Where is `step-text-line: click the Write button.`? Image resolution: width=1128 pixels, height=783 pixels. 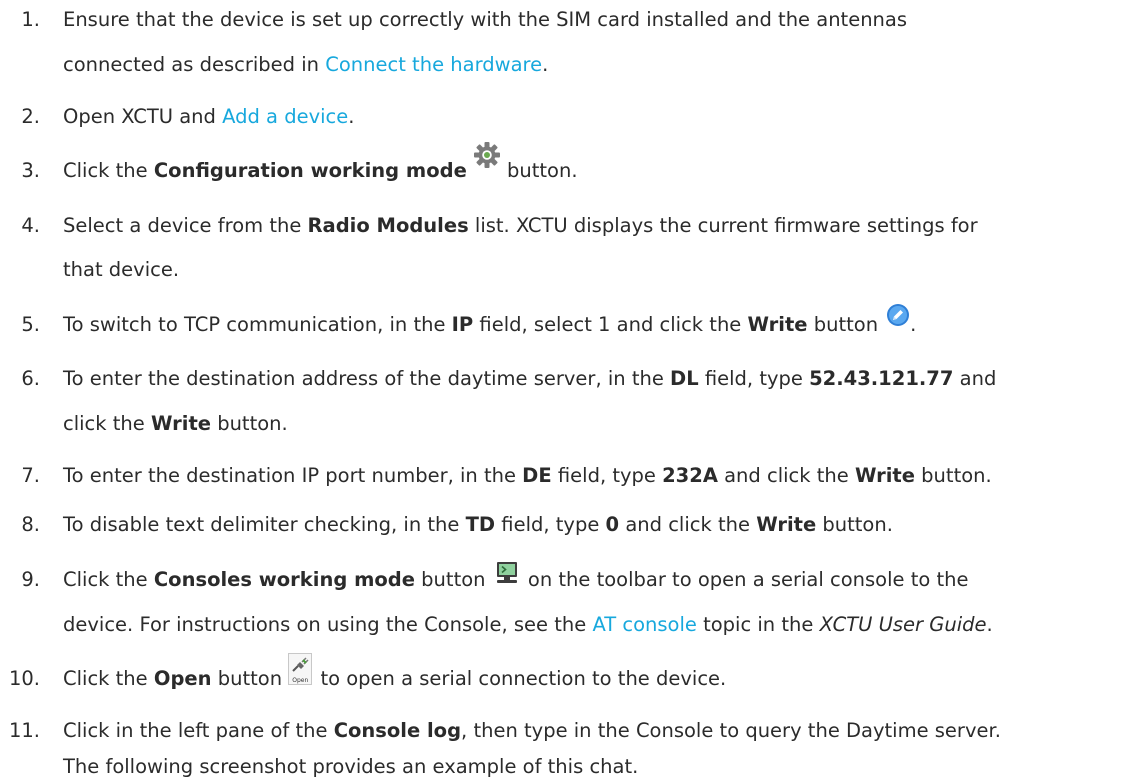
step-text-line: click the Write button. is located at coordinates (175, 423).